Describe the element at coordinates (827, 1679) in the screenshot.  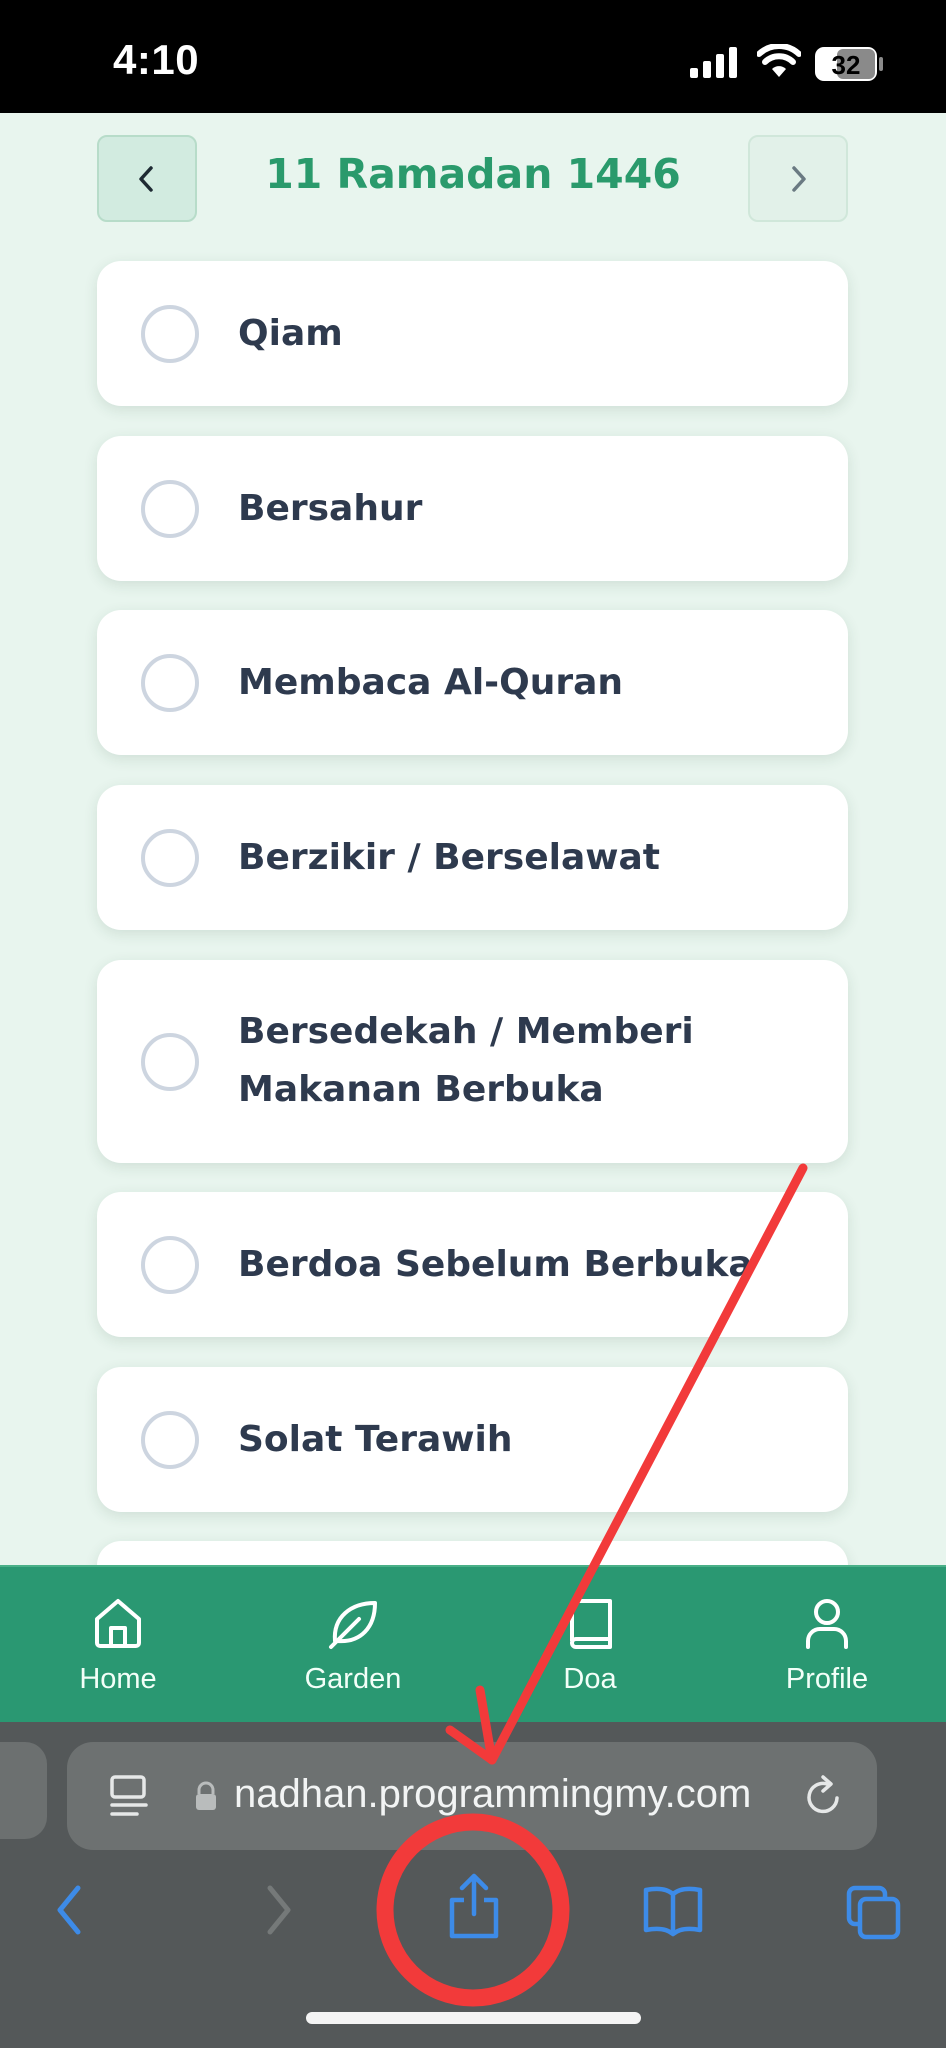
I see `nav-profile-label: Profile` at that location.